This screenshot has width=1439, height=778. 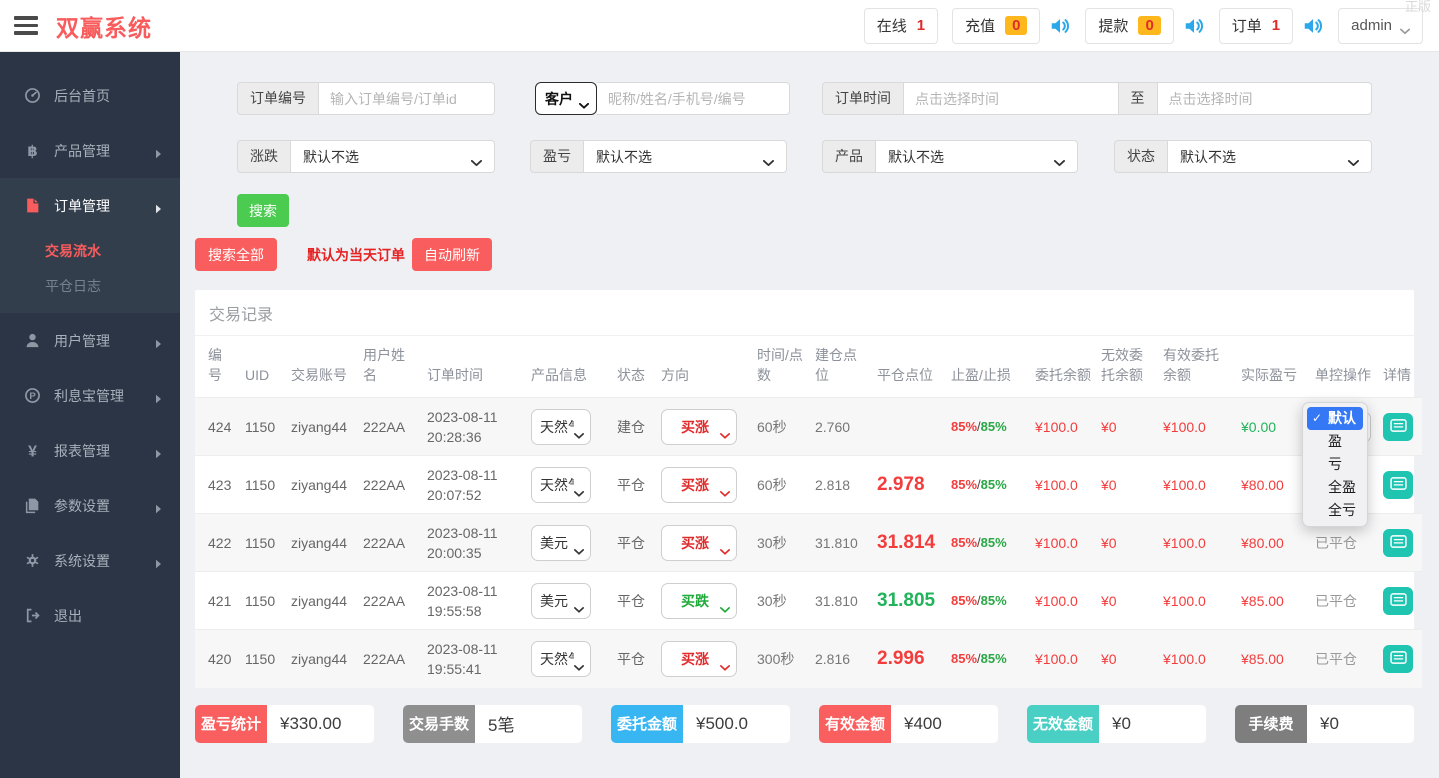 What do you see at coordinates (1336, 542) in the screenshot?
I see `control-status: 已平仓` at bounding box center [1336, 542].